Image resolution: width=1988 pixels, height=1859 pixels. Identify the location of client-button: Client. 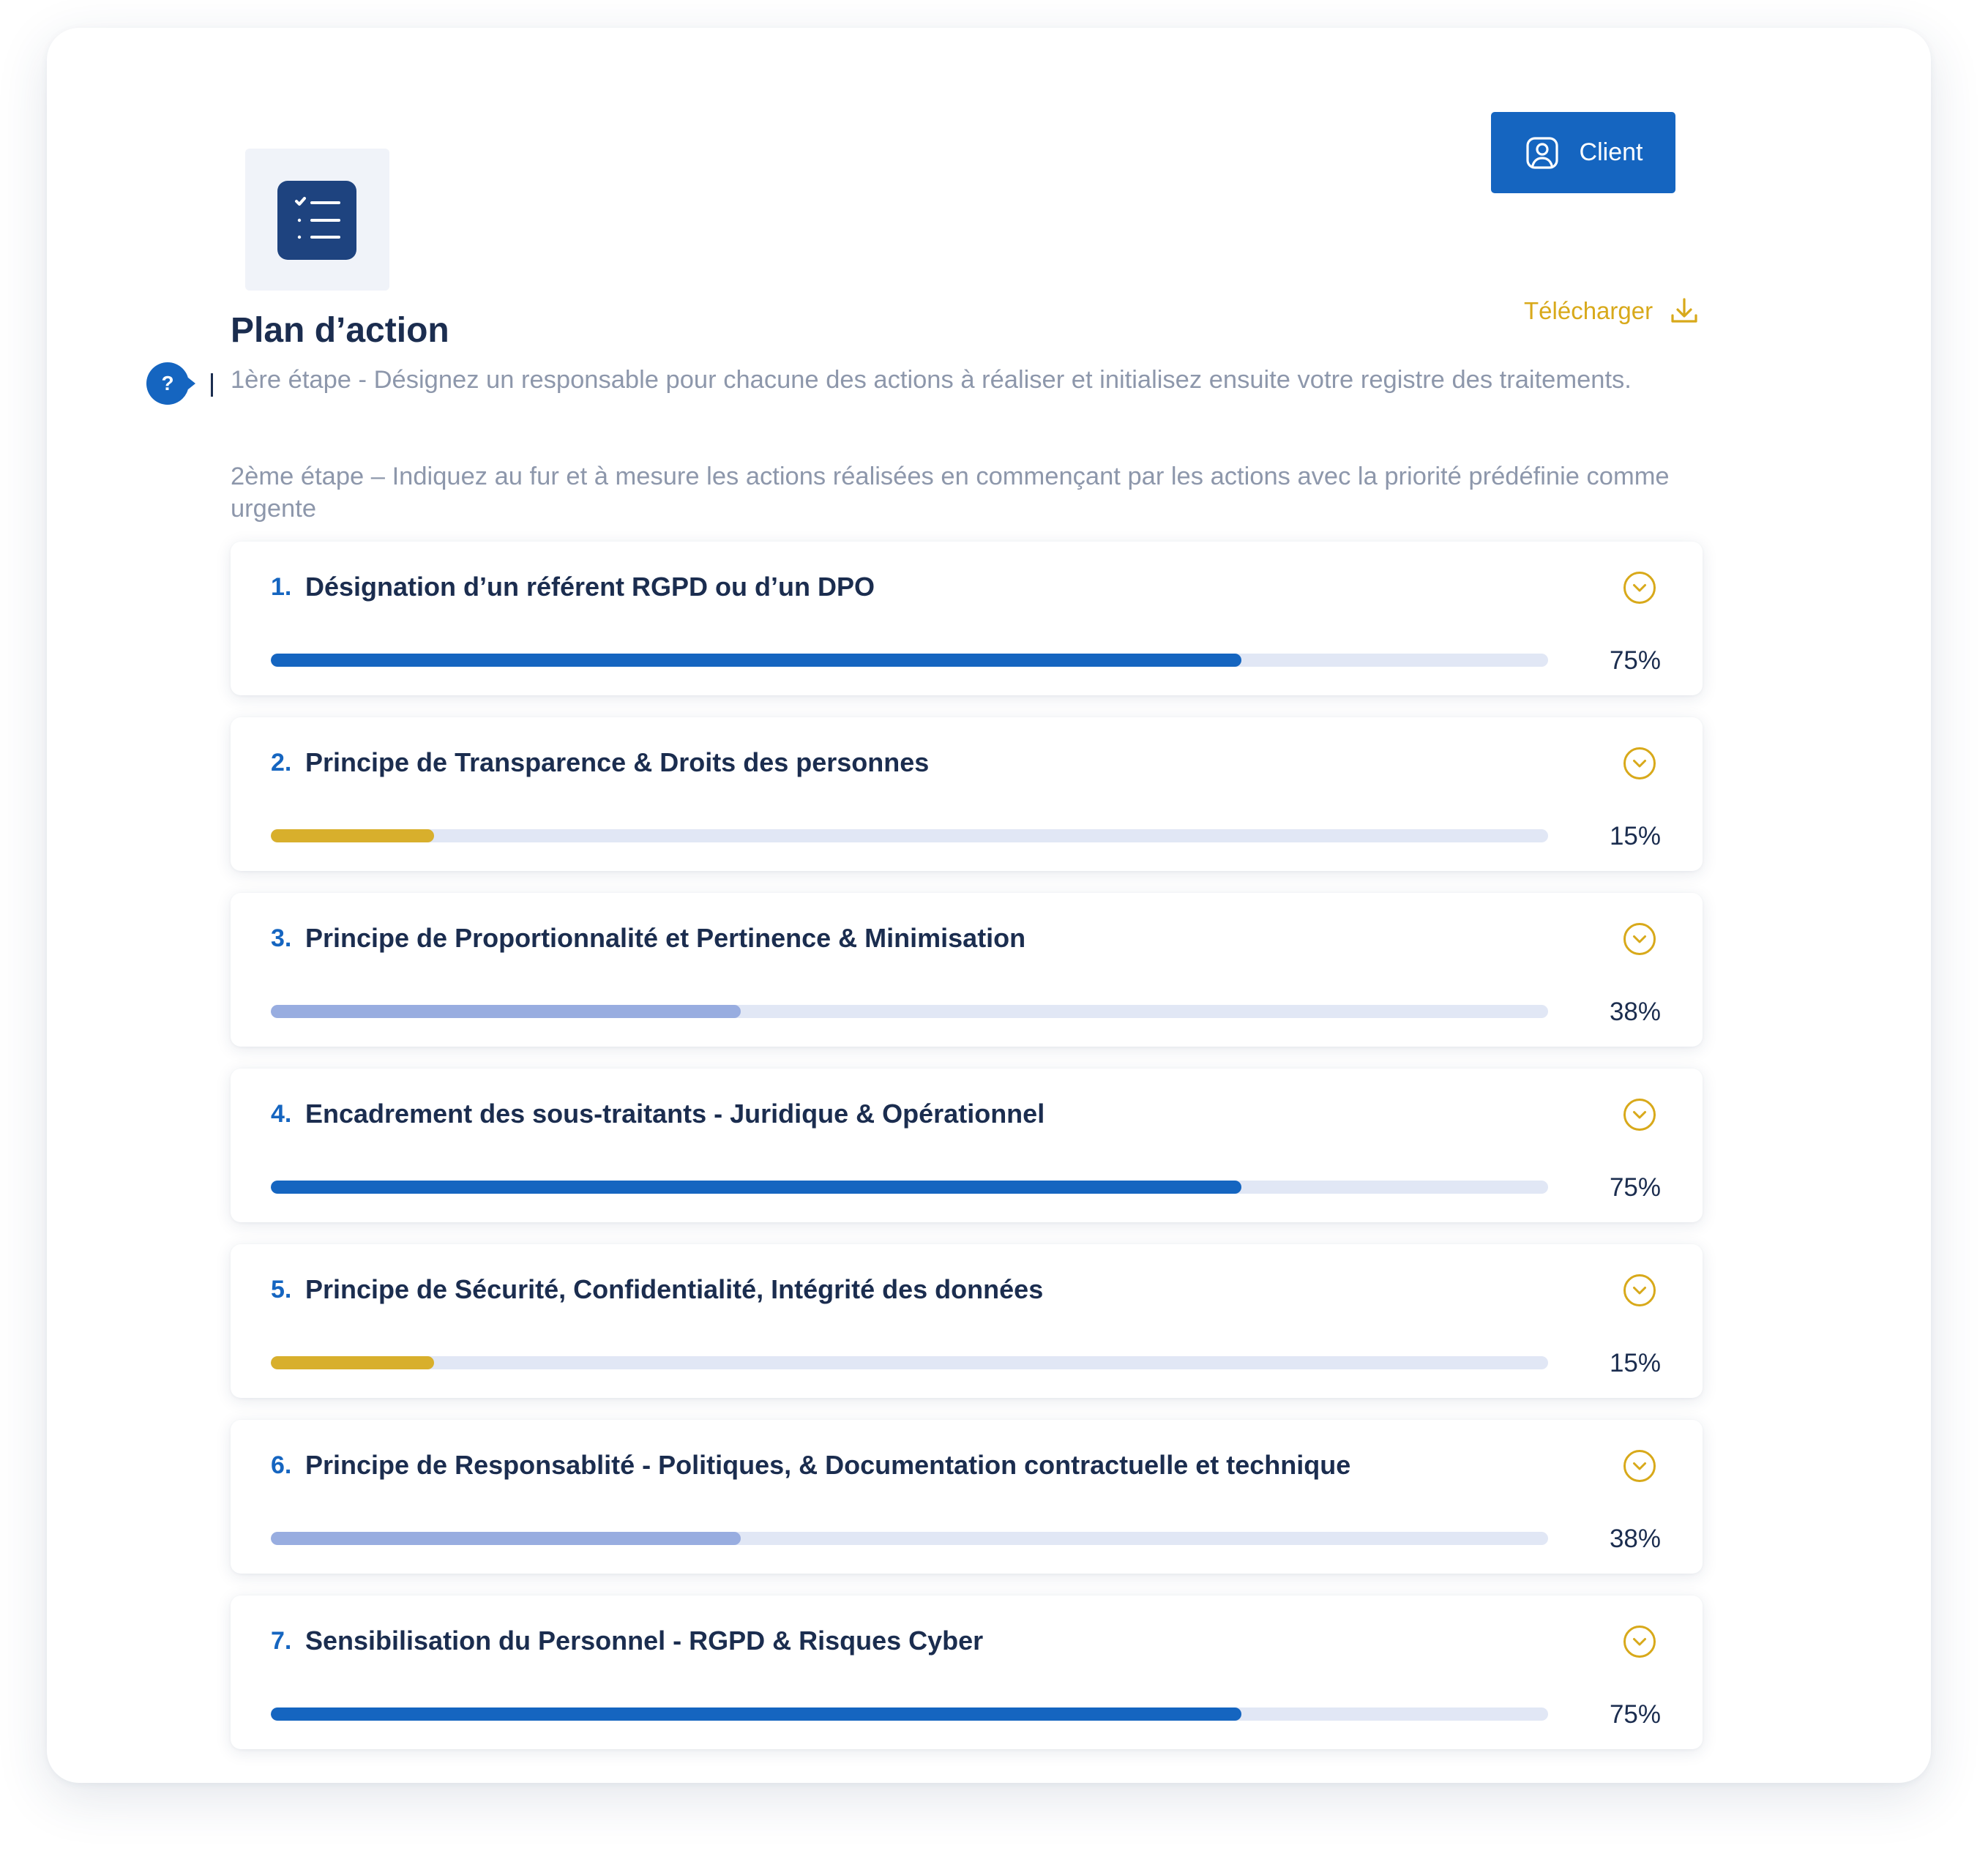
(1583, 152).